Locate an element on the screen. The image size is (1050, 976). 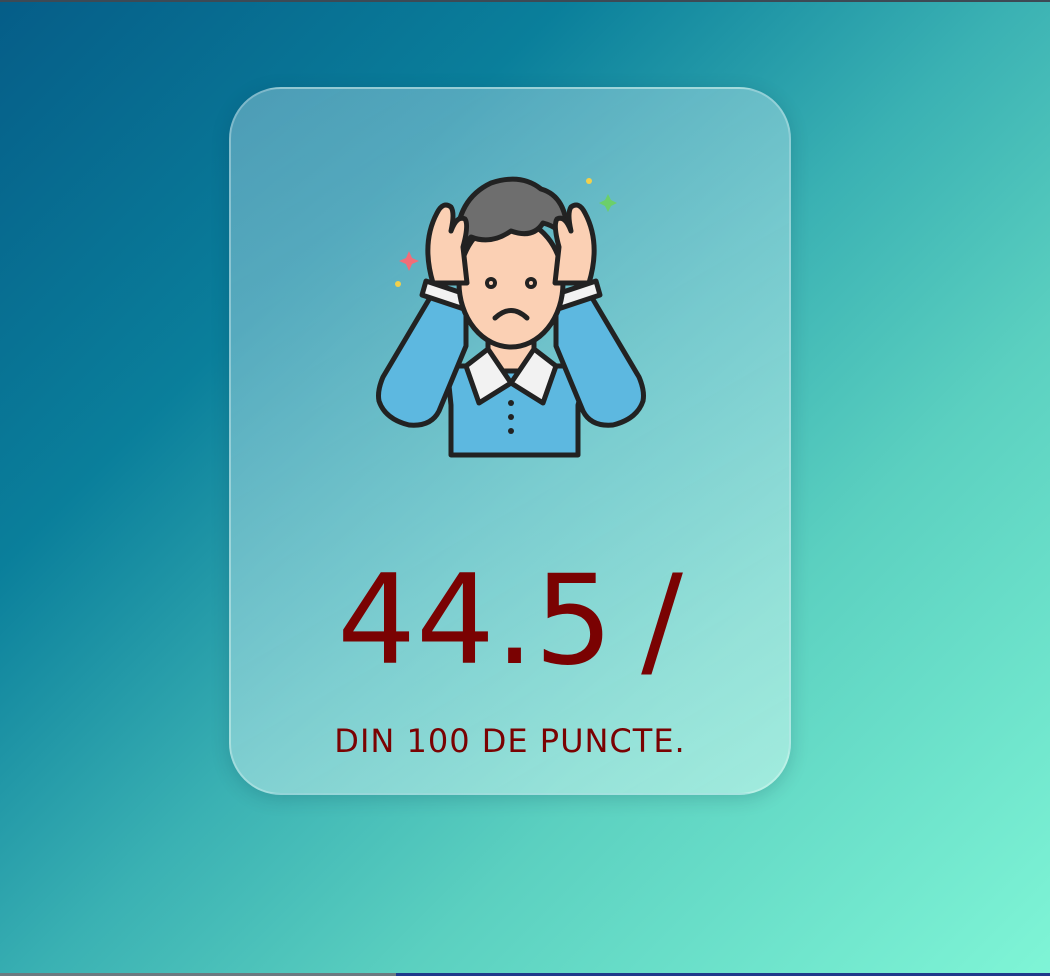
sparkle-red-icon is located at coordinates (409, 261).